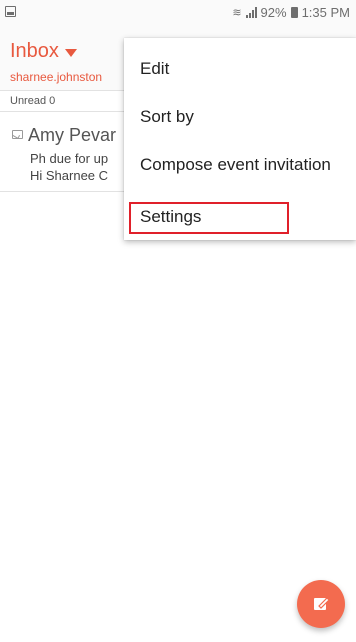 This screenshot has width=356, height=642. Describe the element at coordinates (69, 175) in the screenshot. I see `mail-preview: Hi Sharnee C` at that location.